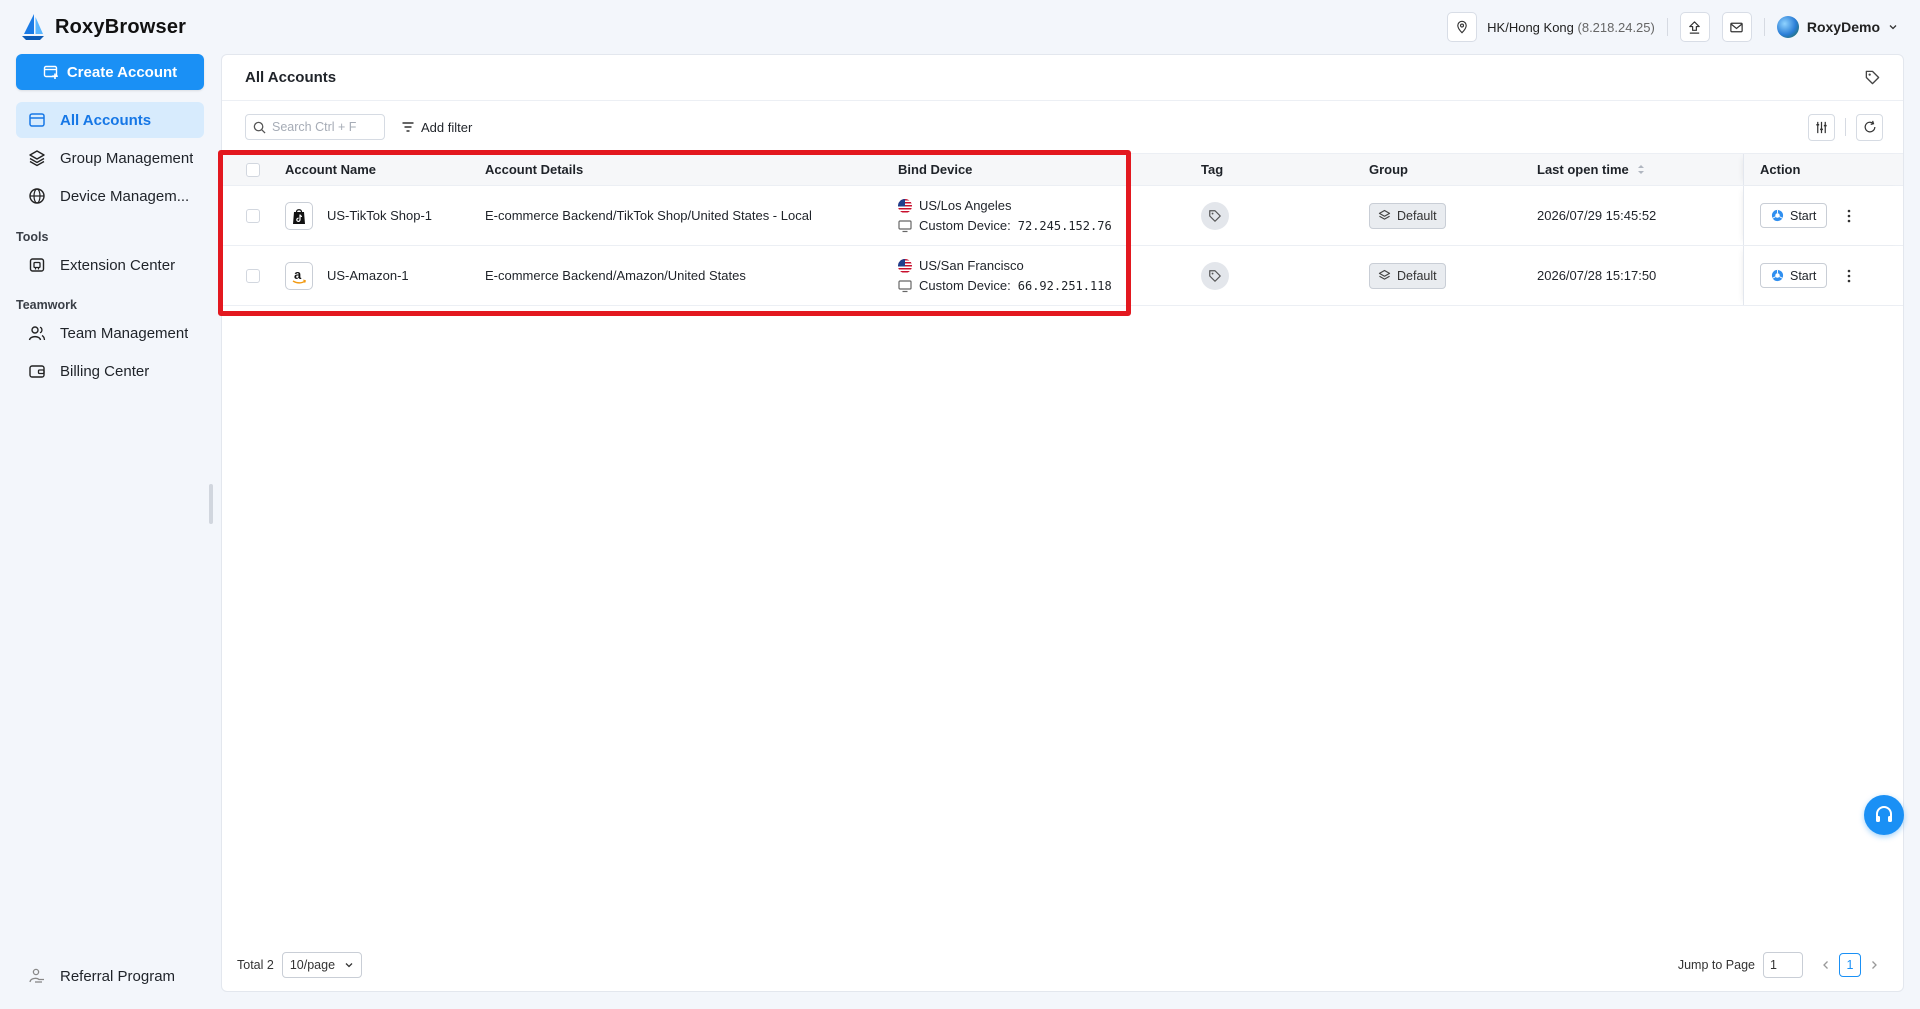 The height and width of the screenshot is (1009, 1920). I want to click on search-input, so click(322, 127).